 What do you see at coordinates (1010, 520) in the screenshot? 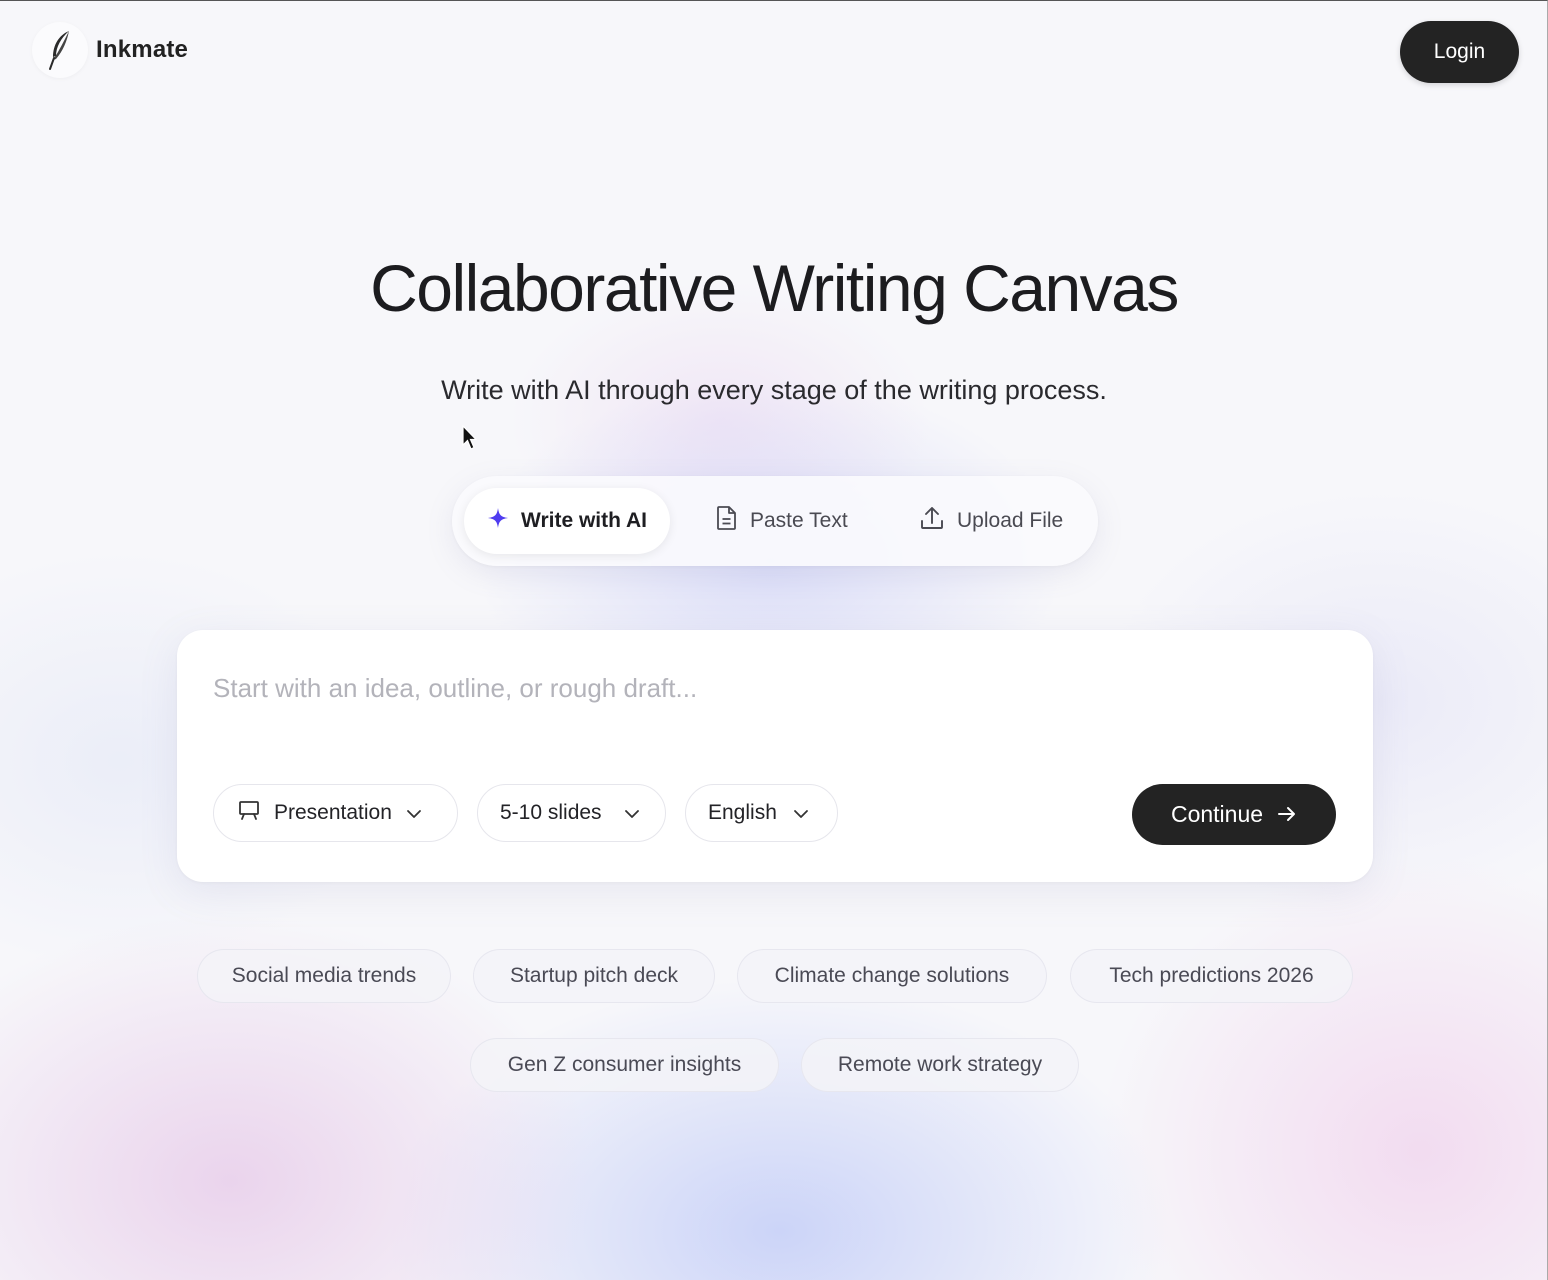
I see `tab-label: Upload File` at bounding box center [1010, 520].